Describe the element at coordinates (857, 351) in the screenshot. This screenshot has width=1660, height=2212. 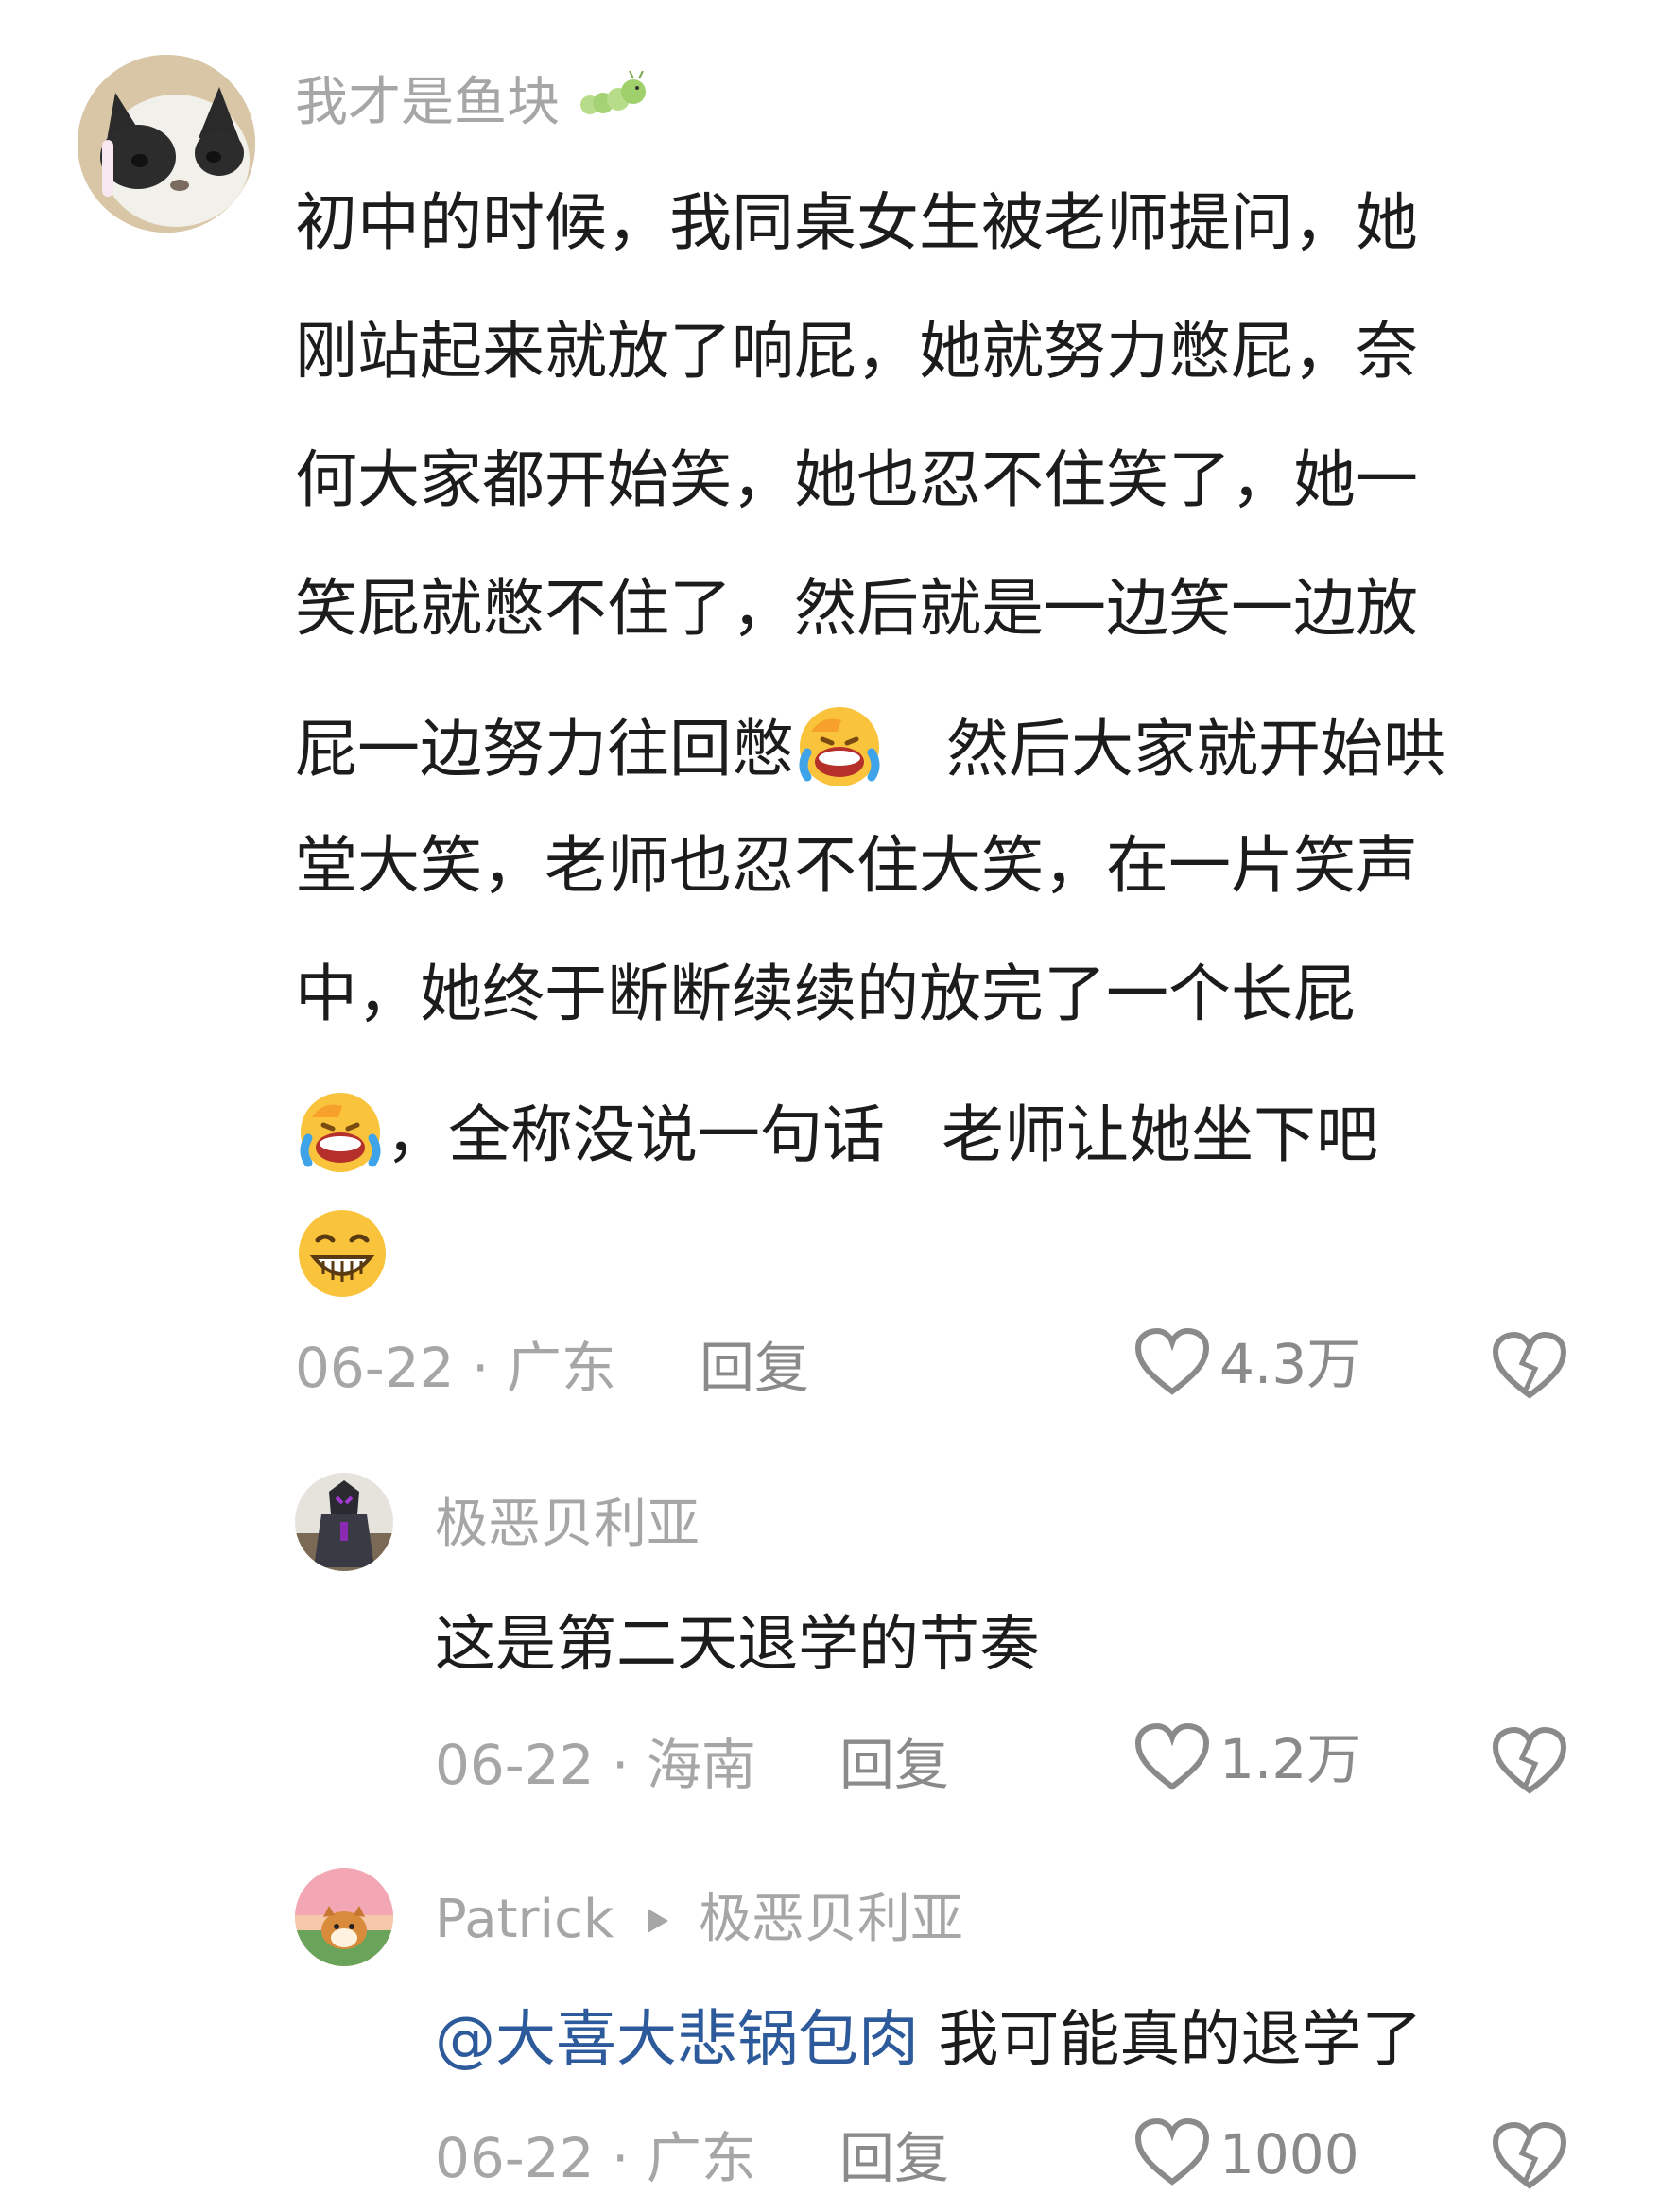
I see `comment-text-line-2: 刚站起来就放了响屁，她就努力憋屁，奈` at that location.